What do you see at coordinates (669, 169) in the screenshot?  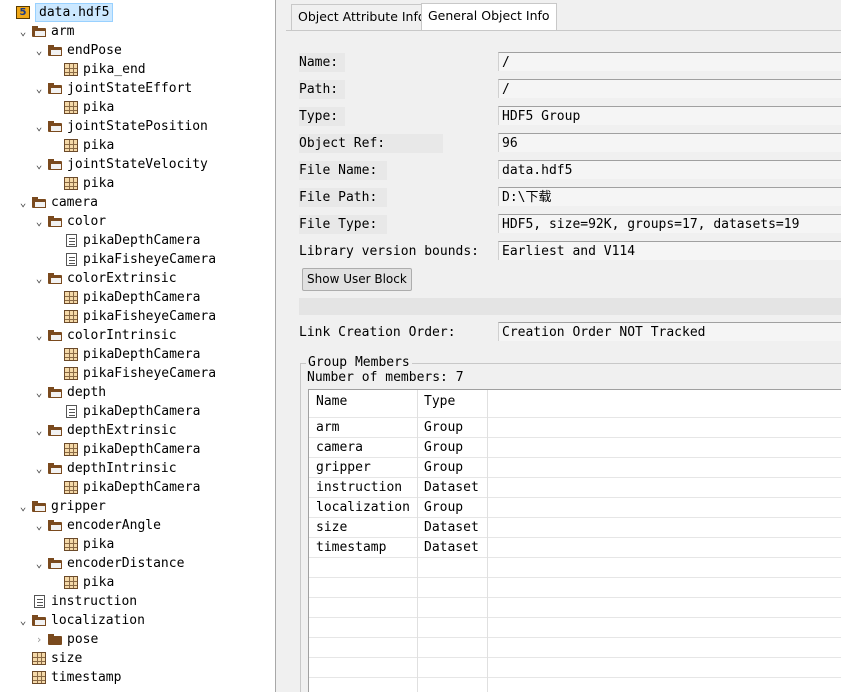 I see `file-name-field: data.hdf5` at bounding box center [669, 169].